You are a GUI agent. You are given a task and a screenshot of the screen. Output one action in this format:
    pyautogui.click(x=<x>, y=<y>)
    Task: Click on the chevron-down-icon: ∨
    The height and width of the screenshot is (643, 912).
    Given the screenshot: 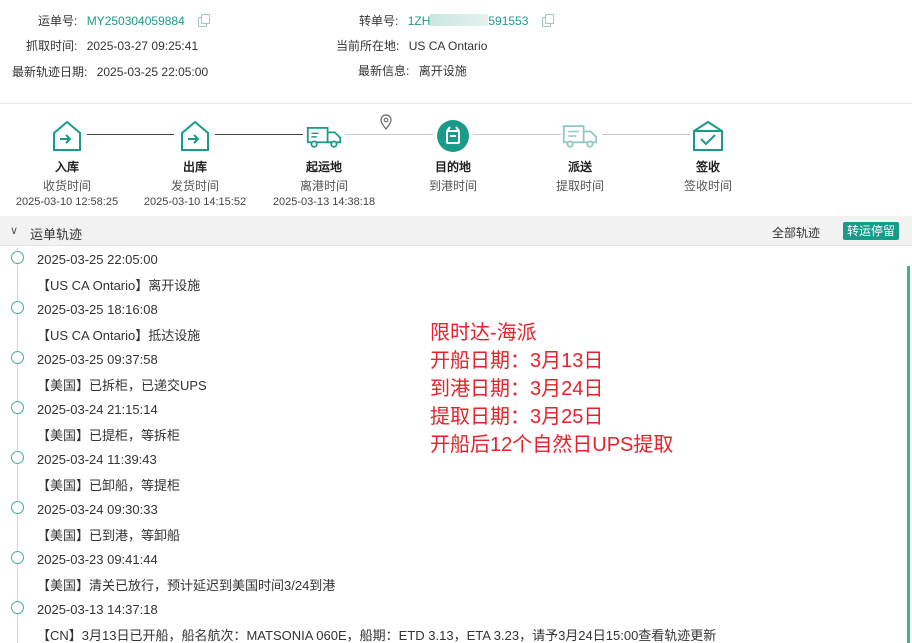 What is the action you would take?
    pyautogui.click(x=14, y=230)
    